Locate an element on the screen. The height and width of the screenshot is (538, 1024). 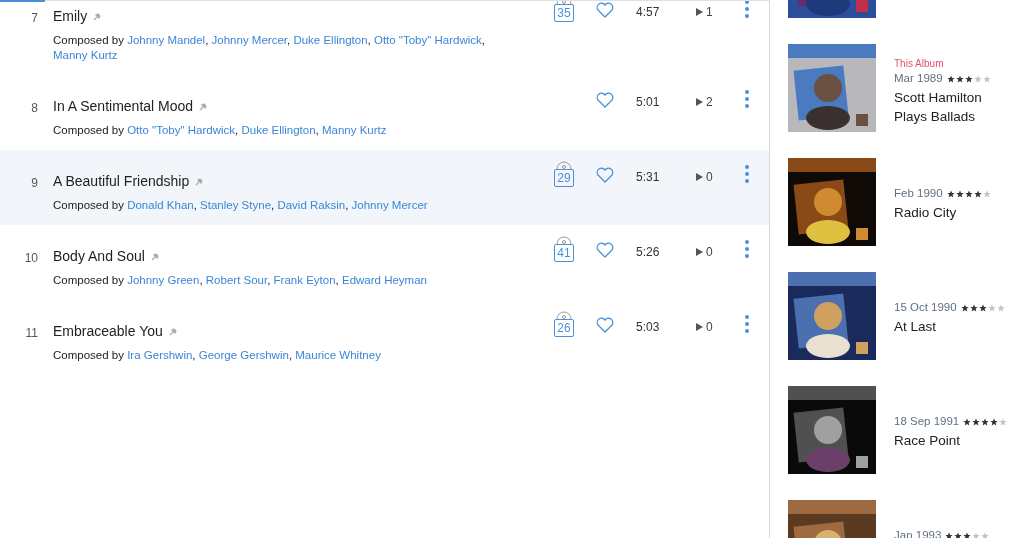
composer-link: Otto "Toby" Hardwick is located at coordinates (427, 40).